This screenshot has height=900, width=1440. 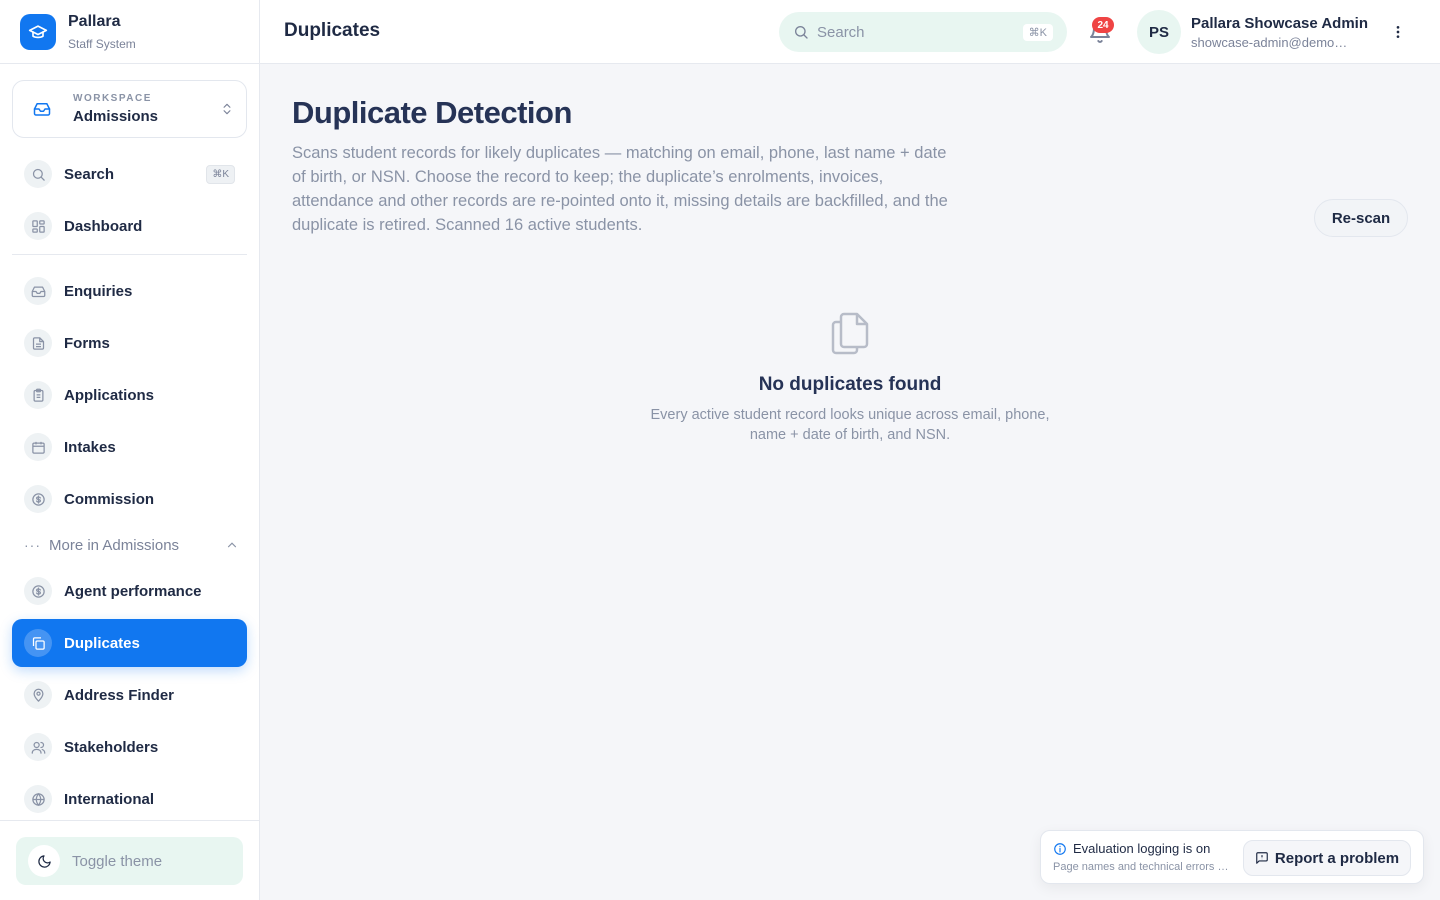 I want to click on sidebar-item-label: International, so click(x=109, y=799).